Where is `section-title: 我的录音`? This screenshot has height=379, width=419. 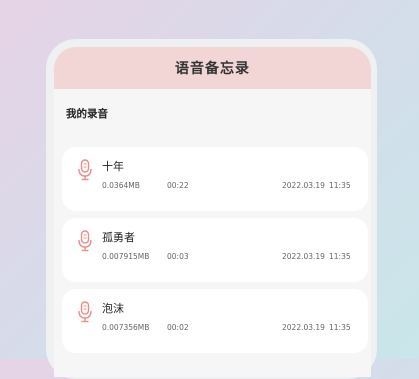
section-title: 我的录音 is located at coordinates (87, 114).